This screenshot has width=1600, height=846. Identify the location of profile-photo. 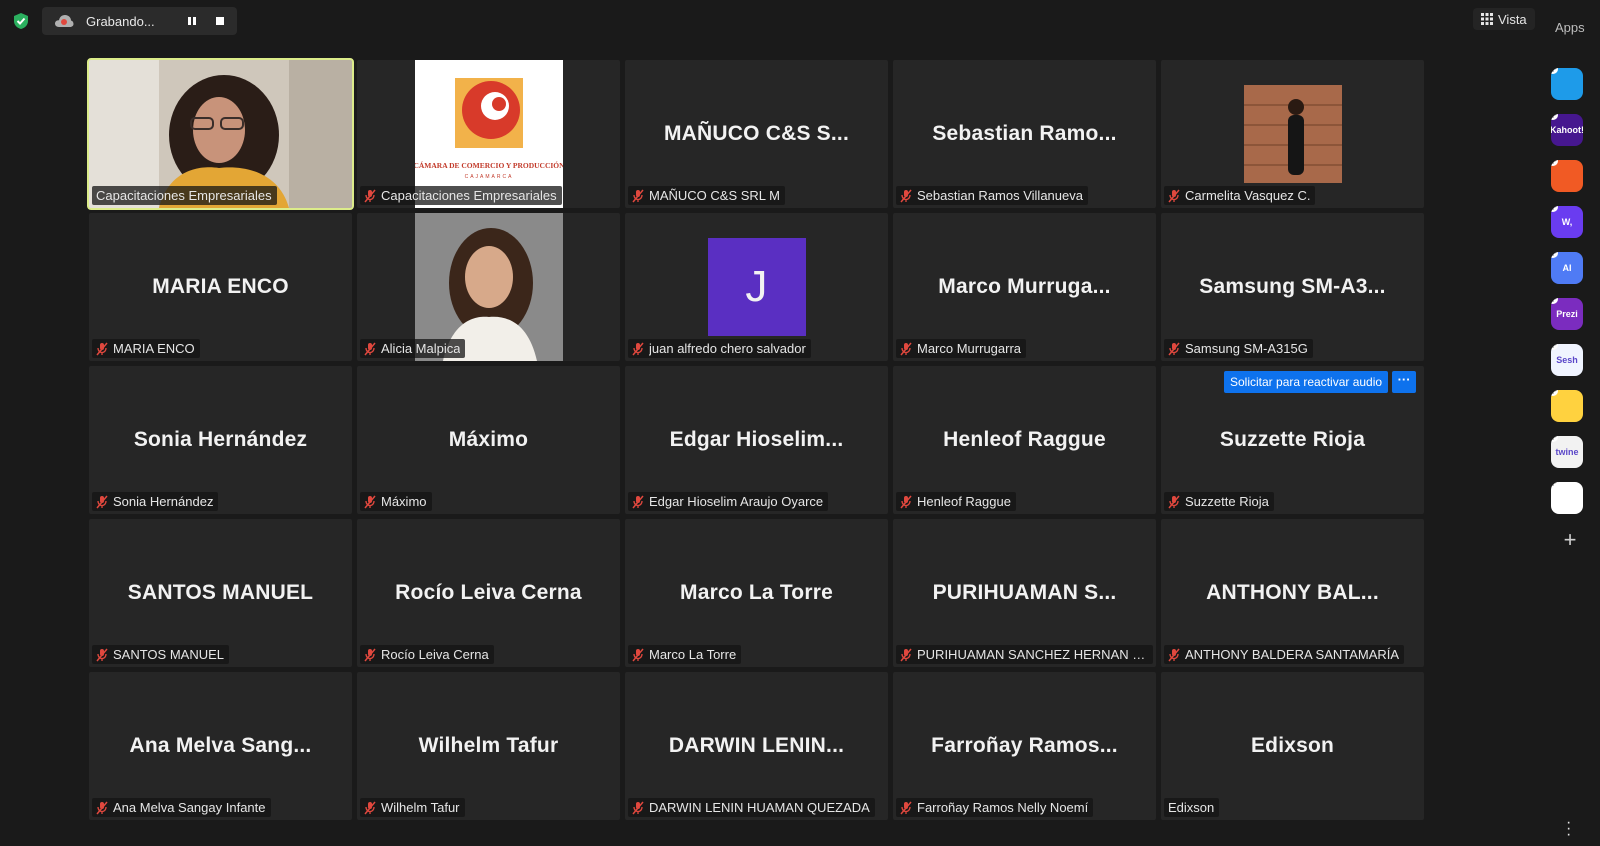
(1292, 134).